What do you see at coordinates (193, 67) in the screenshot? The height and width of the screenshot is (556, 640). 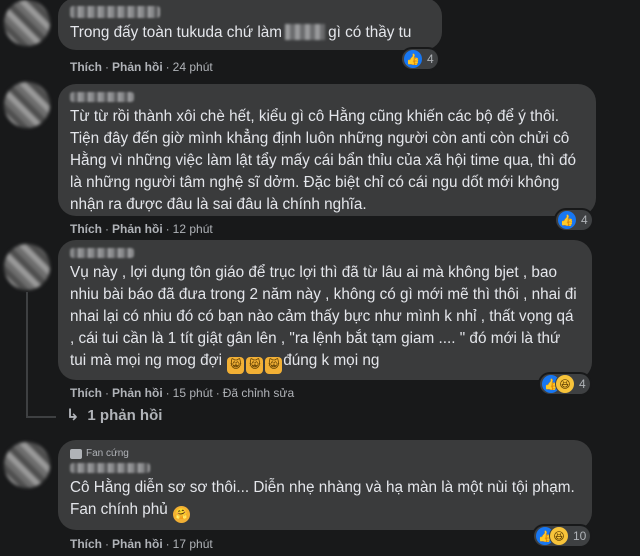 I see `timestamp: 24 phút` at bounding box center [193, 67].